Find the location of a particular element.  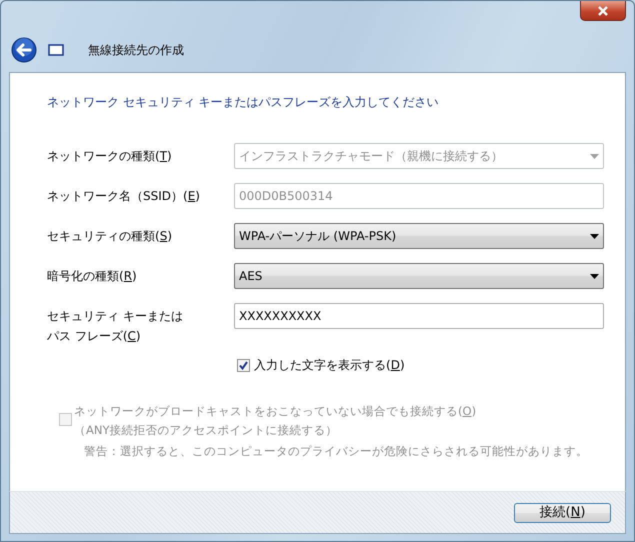

connect-button: 接続(N) is located at coordinates (562, 512).